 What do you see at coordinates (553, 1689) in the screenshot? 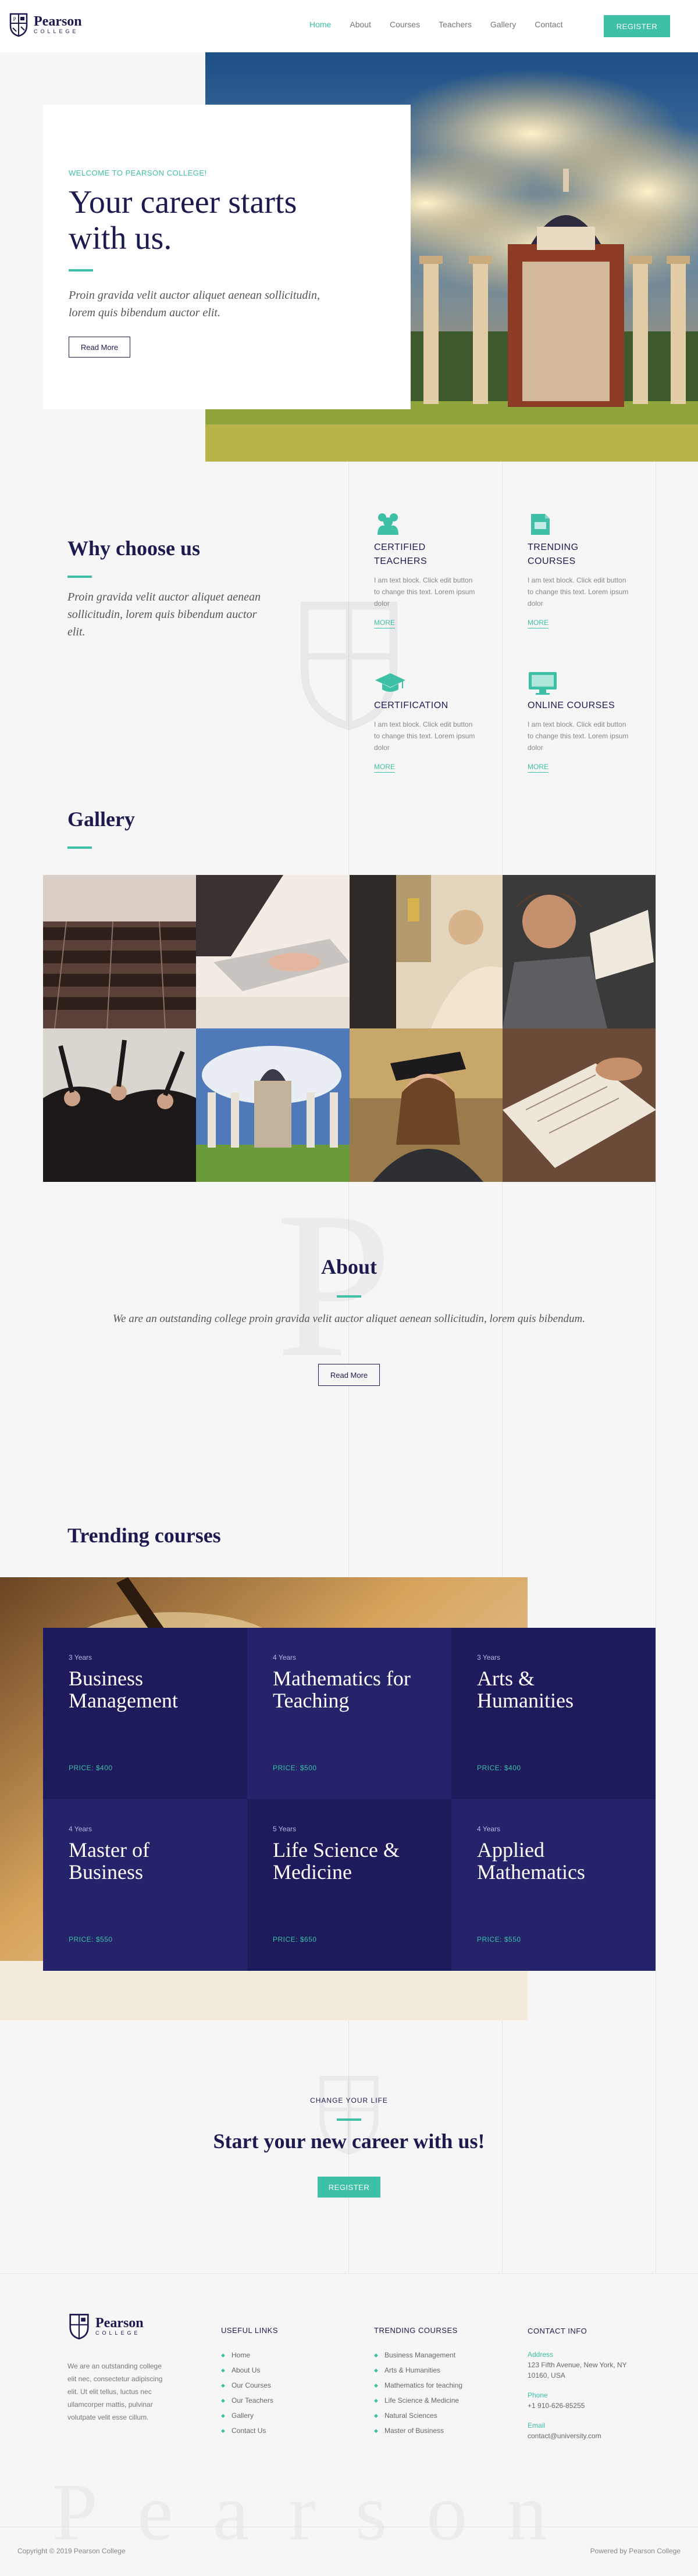
I see `course-title: Arts & Humanities` at bounding box center [553, 1689].